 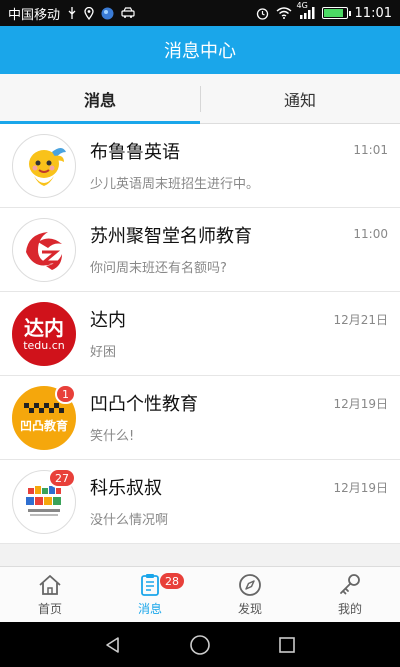 What do you see at coordinates (158, 268) in the screenshot?
I see `conversation-preview: 你问周末班还有名额吗?` at bounding box center [158, 268].